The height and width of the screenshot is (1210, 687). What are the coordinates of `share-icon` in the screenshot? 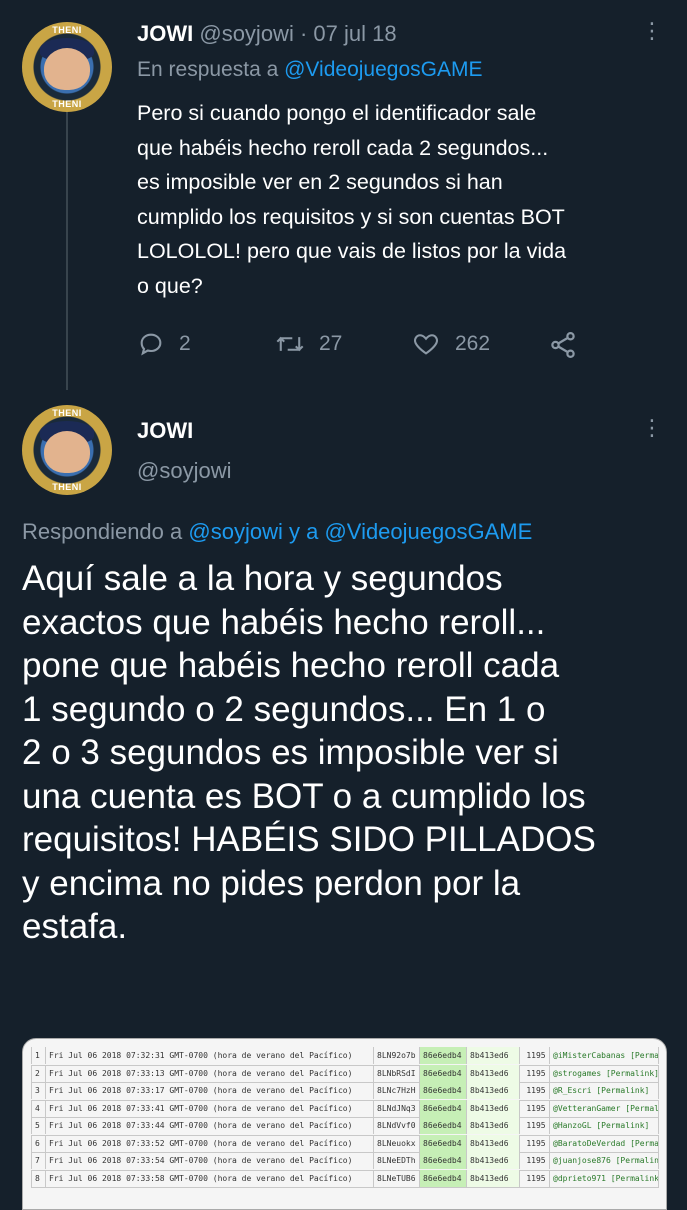 It's located at (563, 345).